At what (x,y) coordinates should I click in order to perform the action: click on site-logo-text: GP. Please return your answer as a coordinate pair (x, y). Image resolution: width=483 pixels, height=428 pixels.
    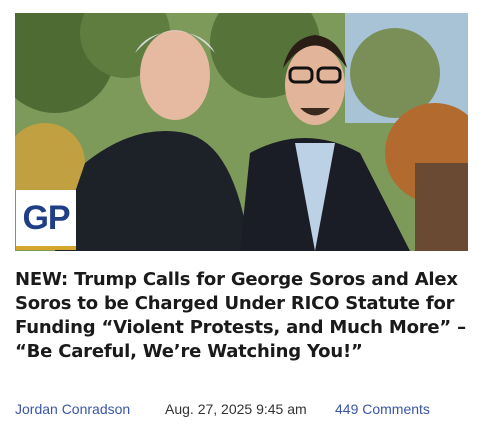
    Looking at the image, I should click on (46, 218).